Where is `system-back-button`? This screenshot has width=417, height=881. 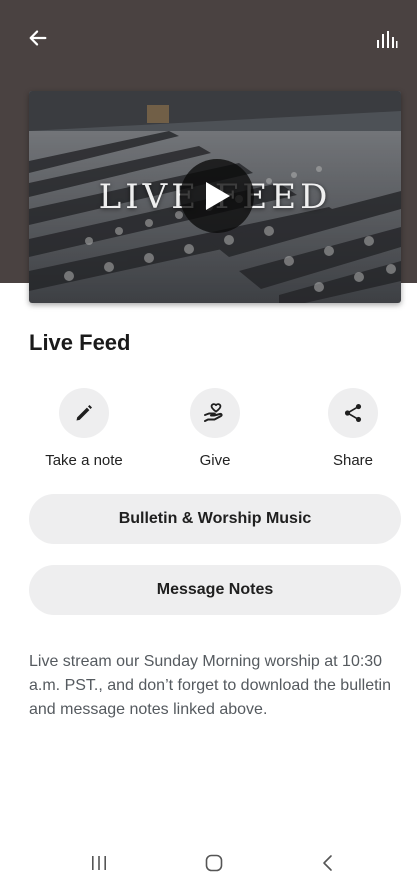 system-back-button is located at coordinates (328, 863).